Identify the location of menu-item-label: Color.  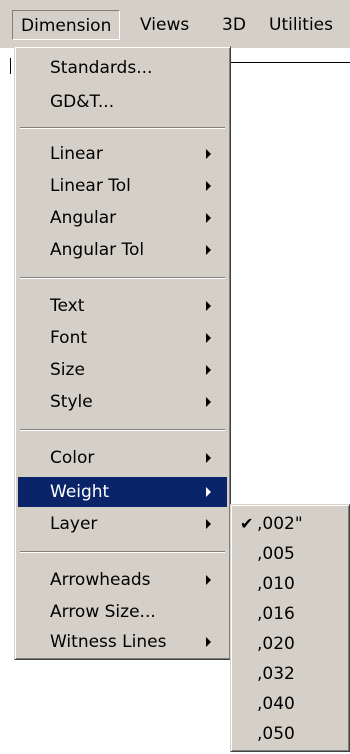
(72, 458).